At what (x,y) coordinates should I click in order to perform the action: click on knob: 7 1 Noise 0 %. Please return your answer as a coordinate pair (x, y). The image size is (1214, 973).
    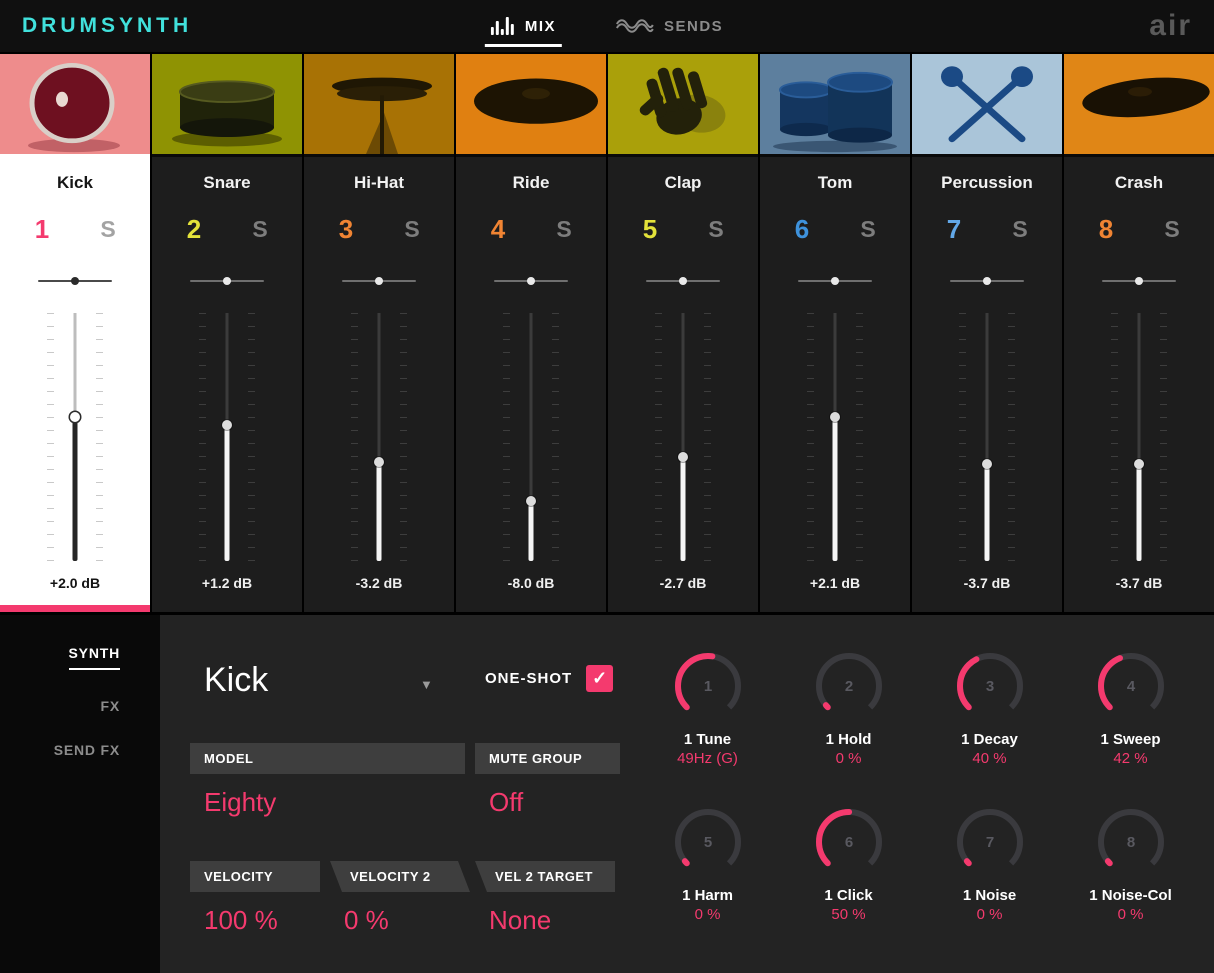
    Looking at the image, I should click on (989, 864).